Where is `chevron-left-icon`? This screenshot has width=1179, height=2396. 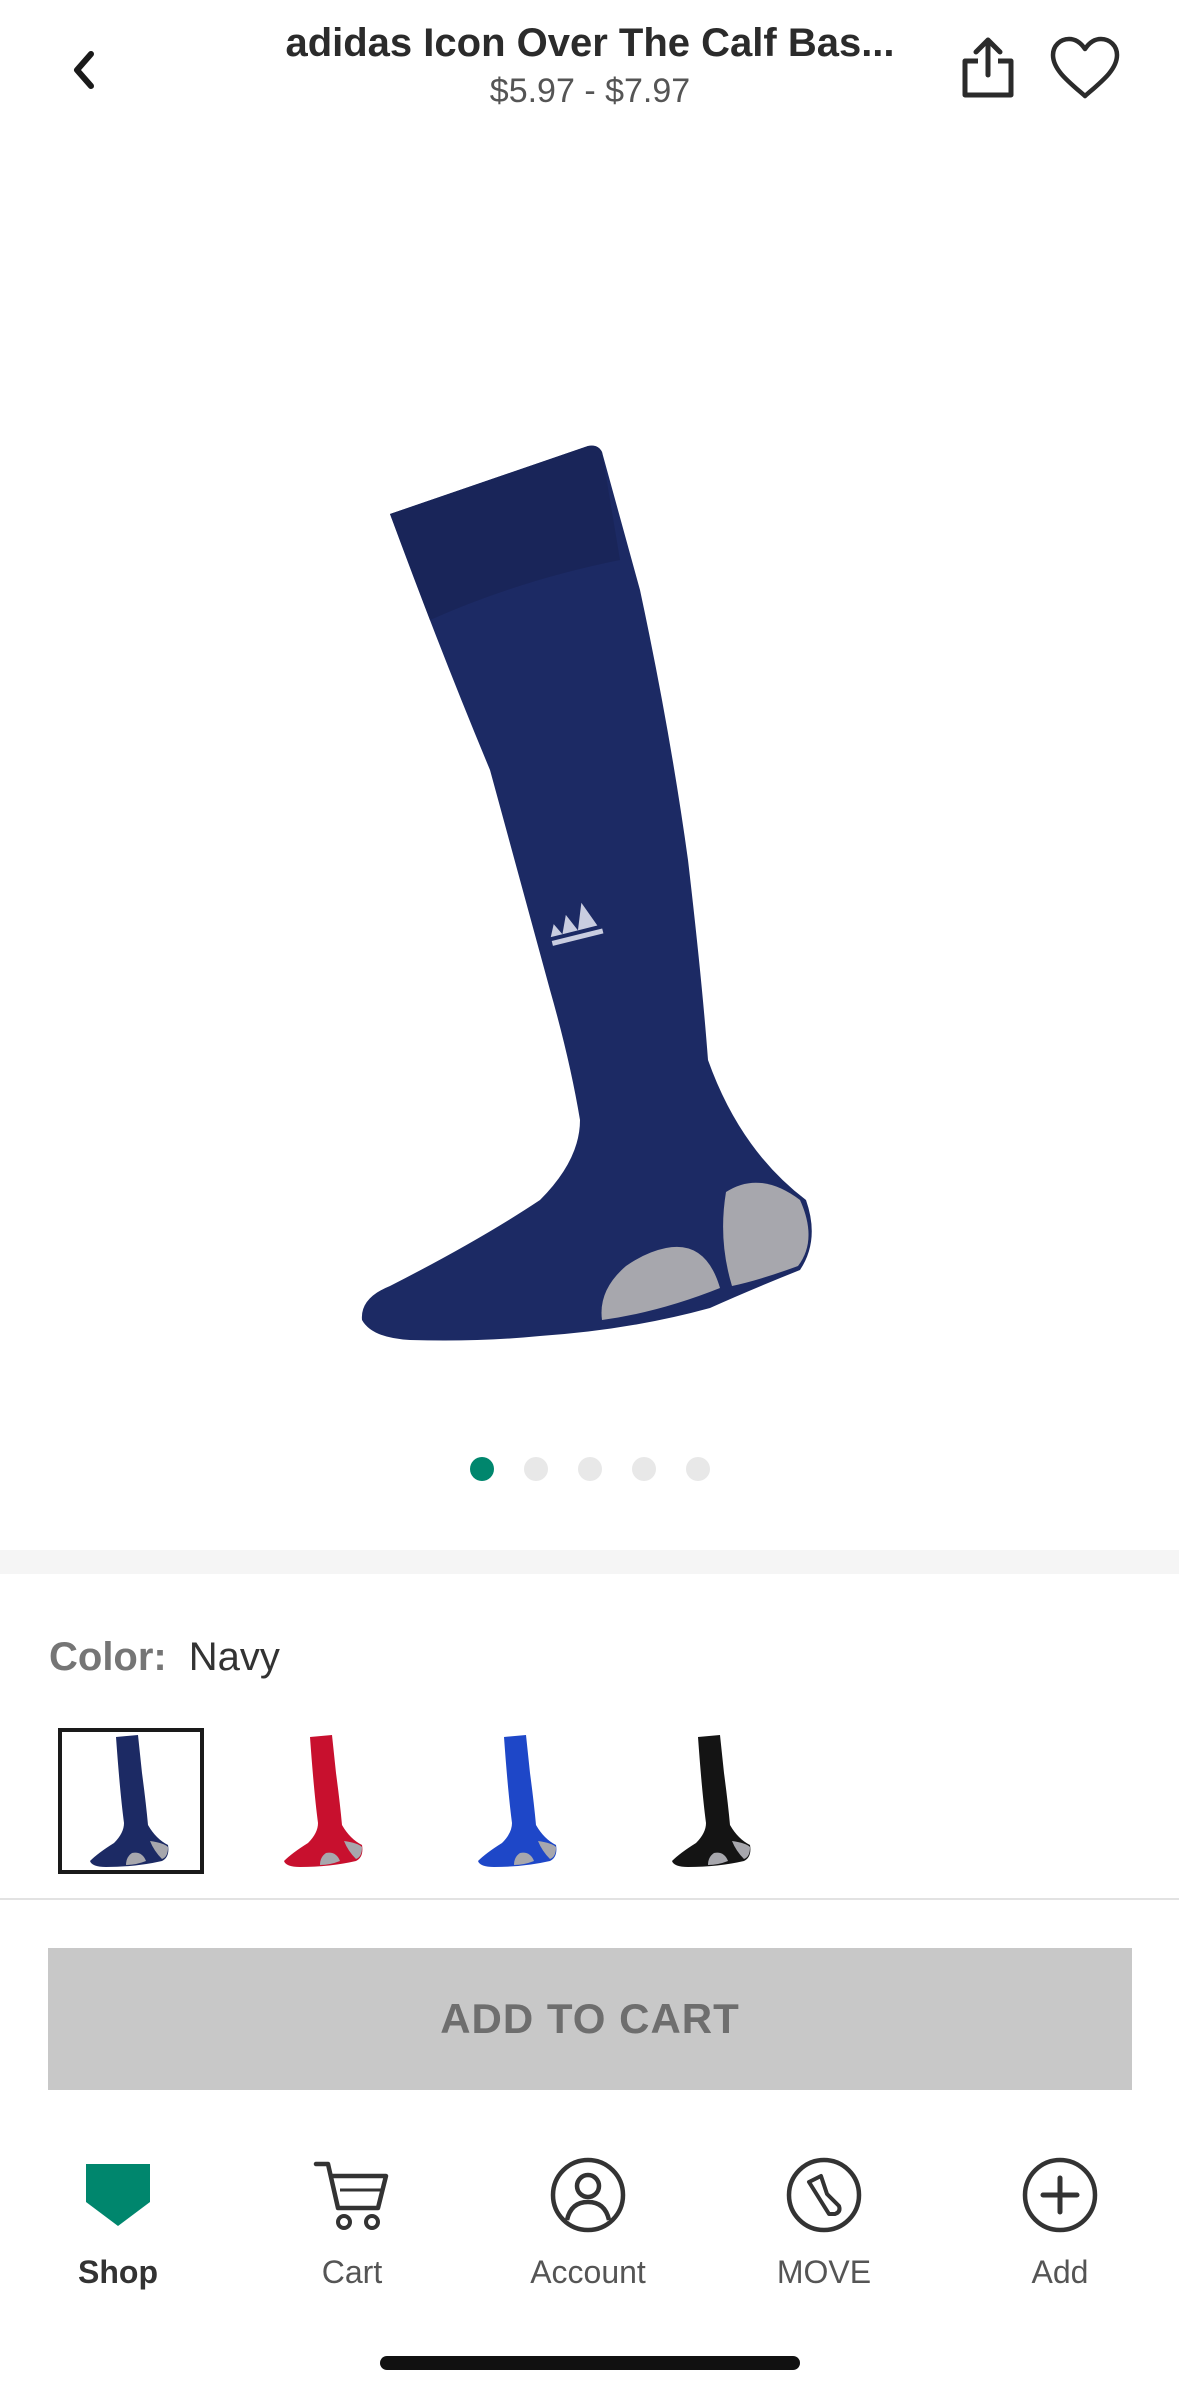 chevron-left-icon is located at coordinates (84, 70).